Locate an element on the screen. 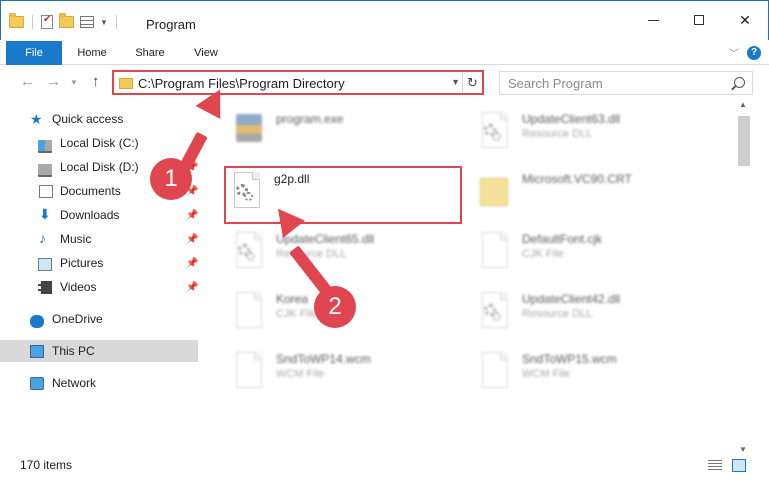 The height and width of the screenshot is (489, 769). file-name: UpdateClient63.dll is located at coordinates (571, 119).